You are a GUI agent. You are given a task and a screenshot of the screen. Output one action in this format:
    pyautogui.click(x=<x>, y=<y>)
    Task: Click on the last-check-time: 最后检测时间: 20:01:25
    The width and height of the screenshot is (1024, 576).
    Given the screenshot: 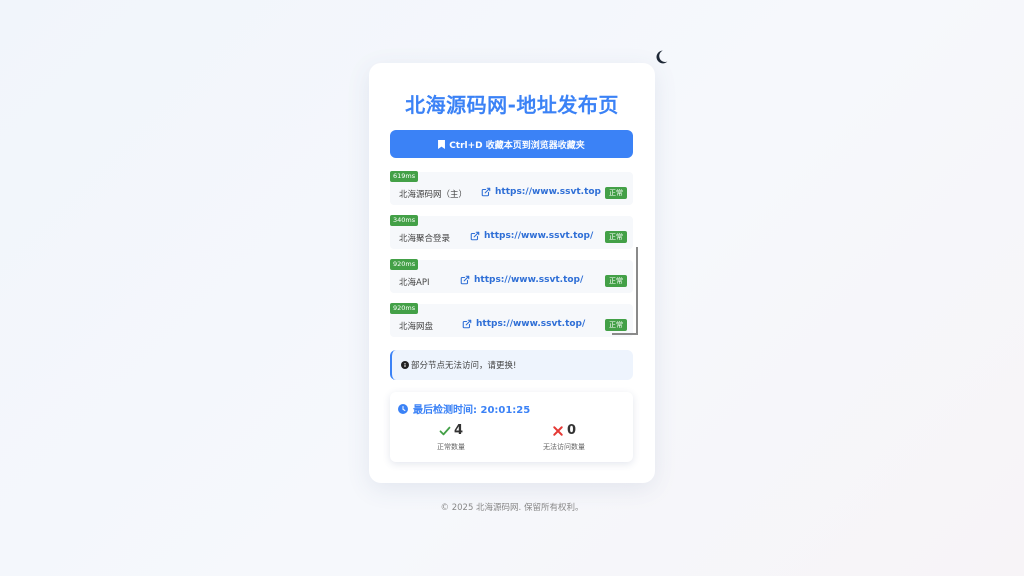 What is the action you would take?
    pyautogui.click(x=464, y=408)
    